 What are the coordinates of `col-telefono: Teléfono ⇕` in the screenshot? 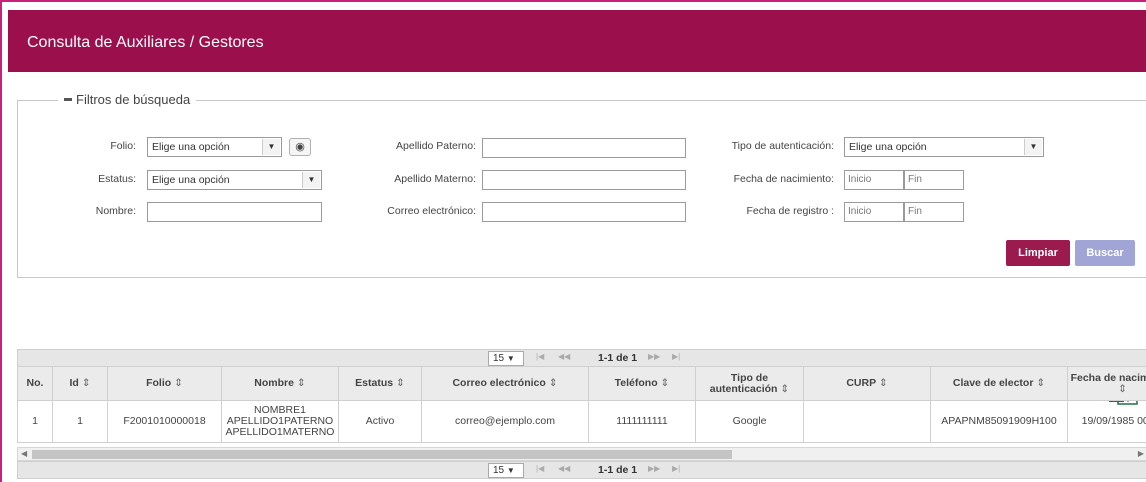 It's located at (642, 383).